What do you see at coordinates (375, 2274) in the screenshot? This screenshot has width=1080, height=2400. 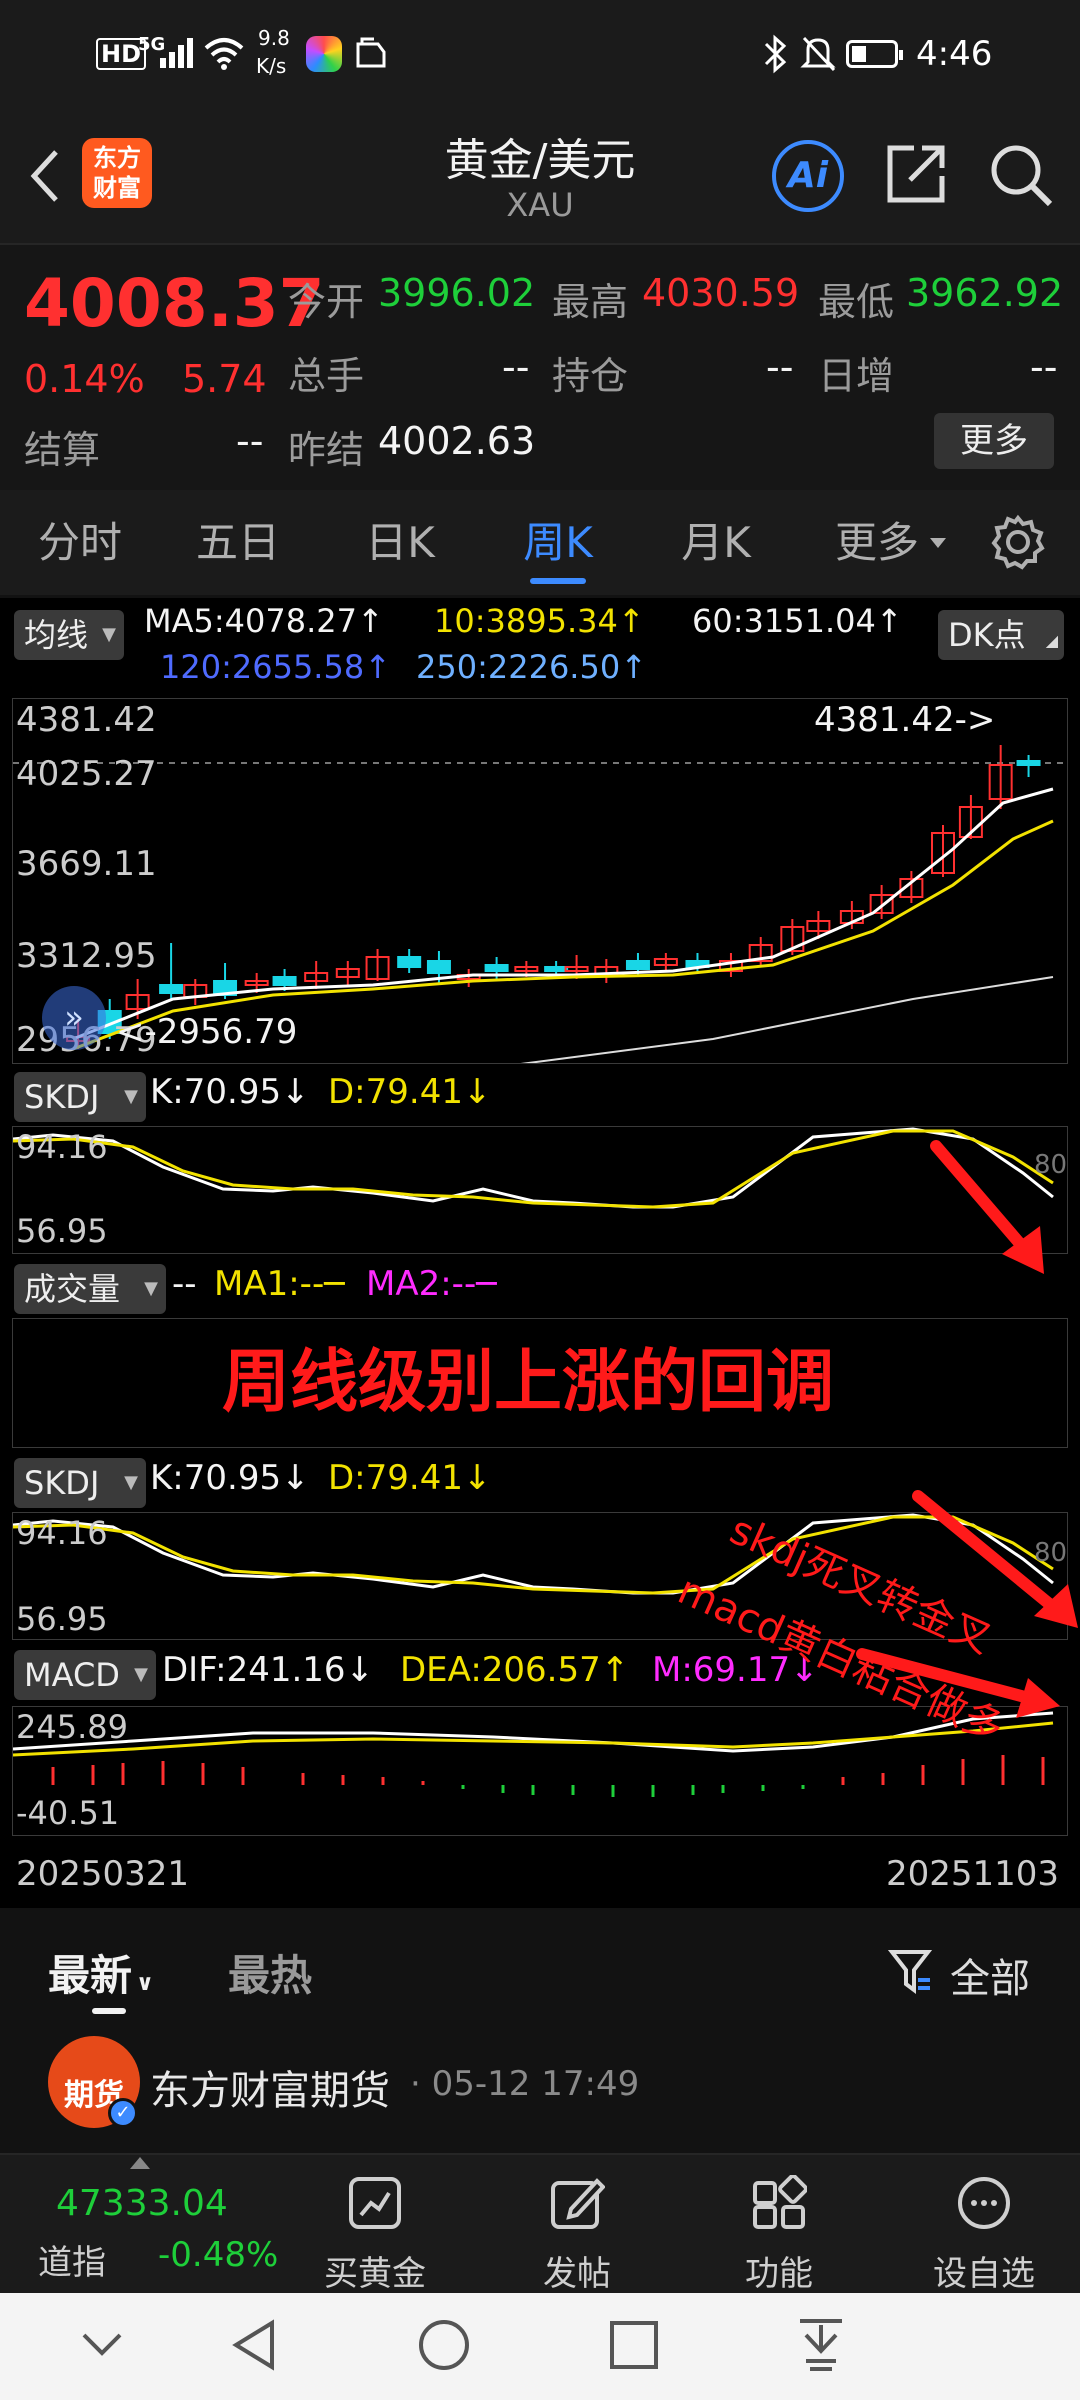 I see `nav-buy-gold-label: 买黄金` at bounding box center [375, 2274].